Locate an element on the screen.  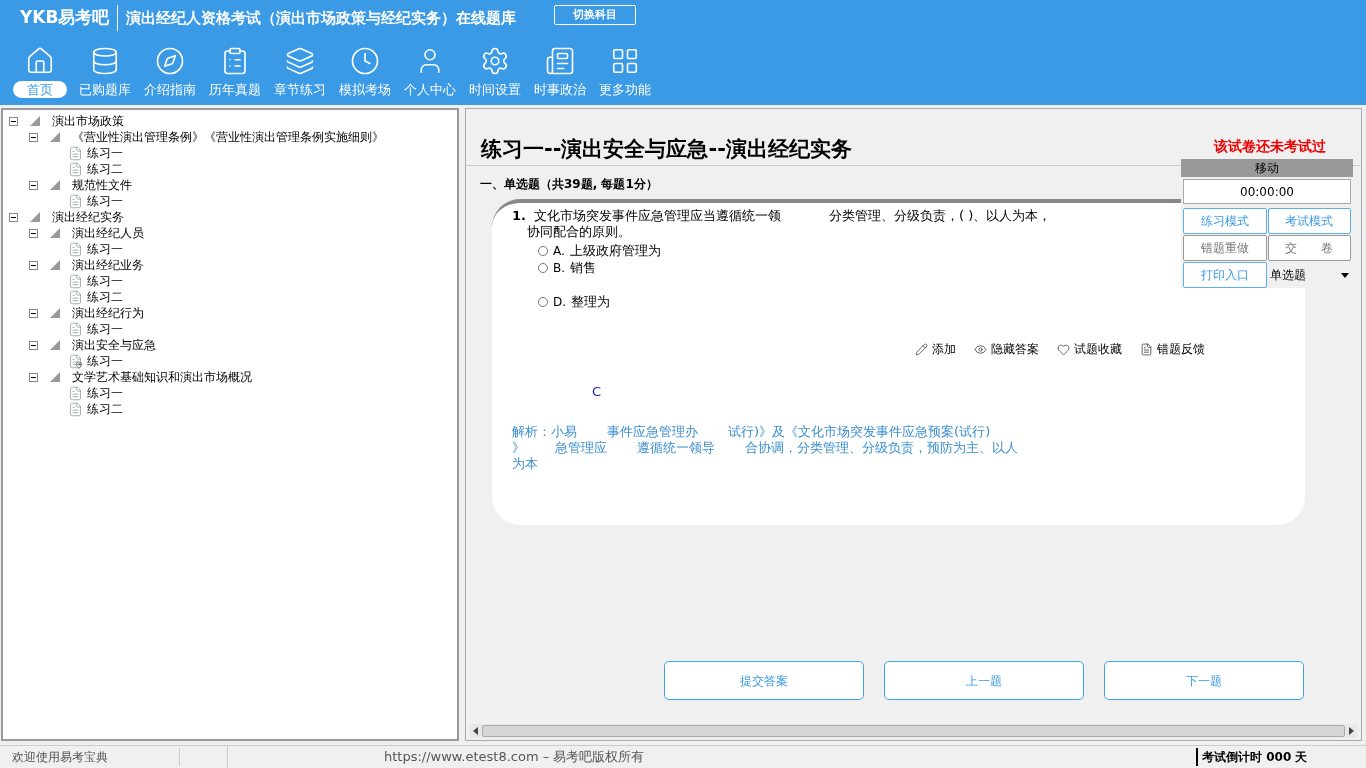
section-heading: 一、单选题（共39题, 每题1分） is located at coordinates (569, 184).